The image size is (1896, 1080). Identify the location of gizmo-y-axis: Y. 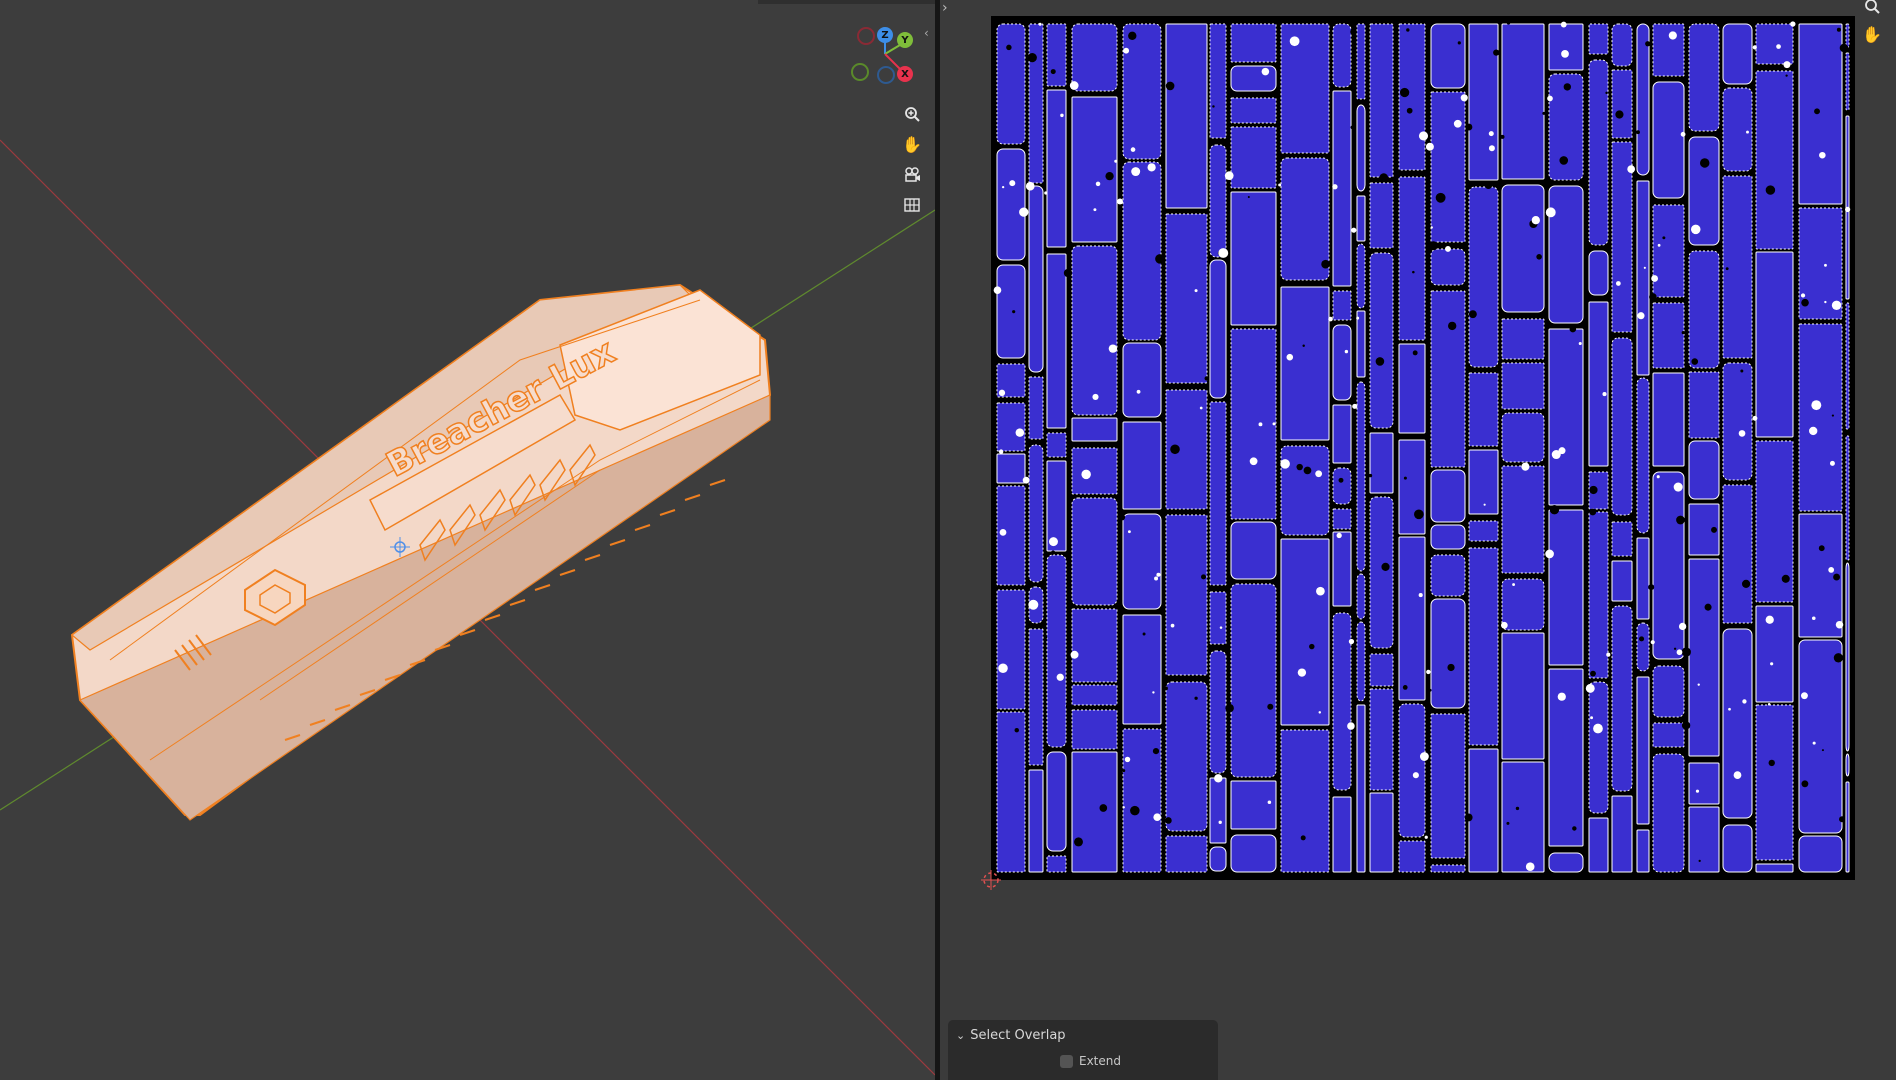
(905, 40).